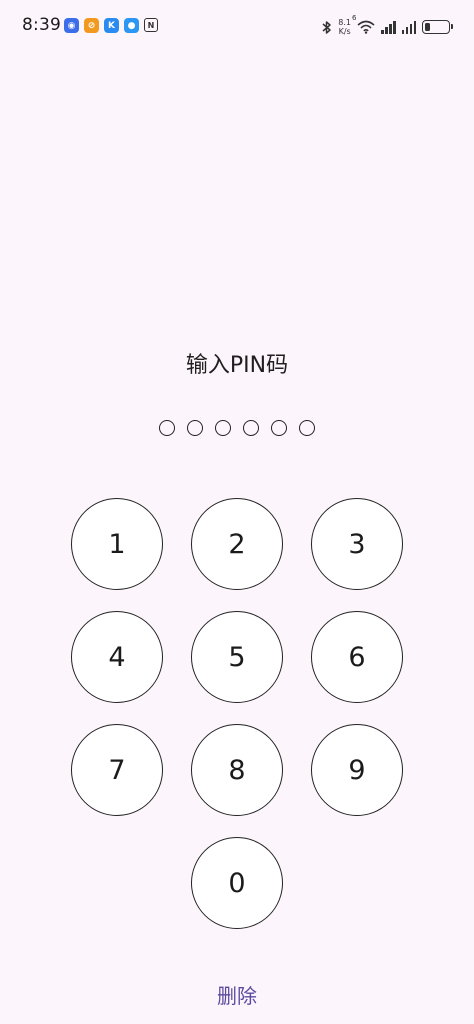 The image size is (474, 1024). I want to click on network-speed-unit: K/s, so click(344, 31).